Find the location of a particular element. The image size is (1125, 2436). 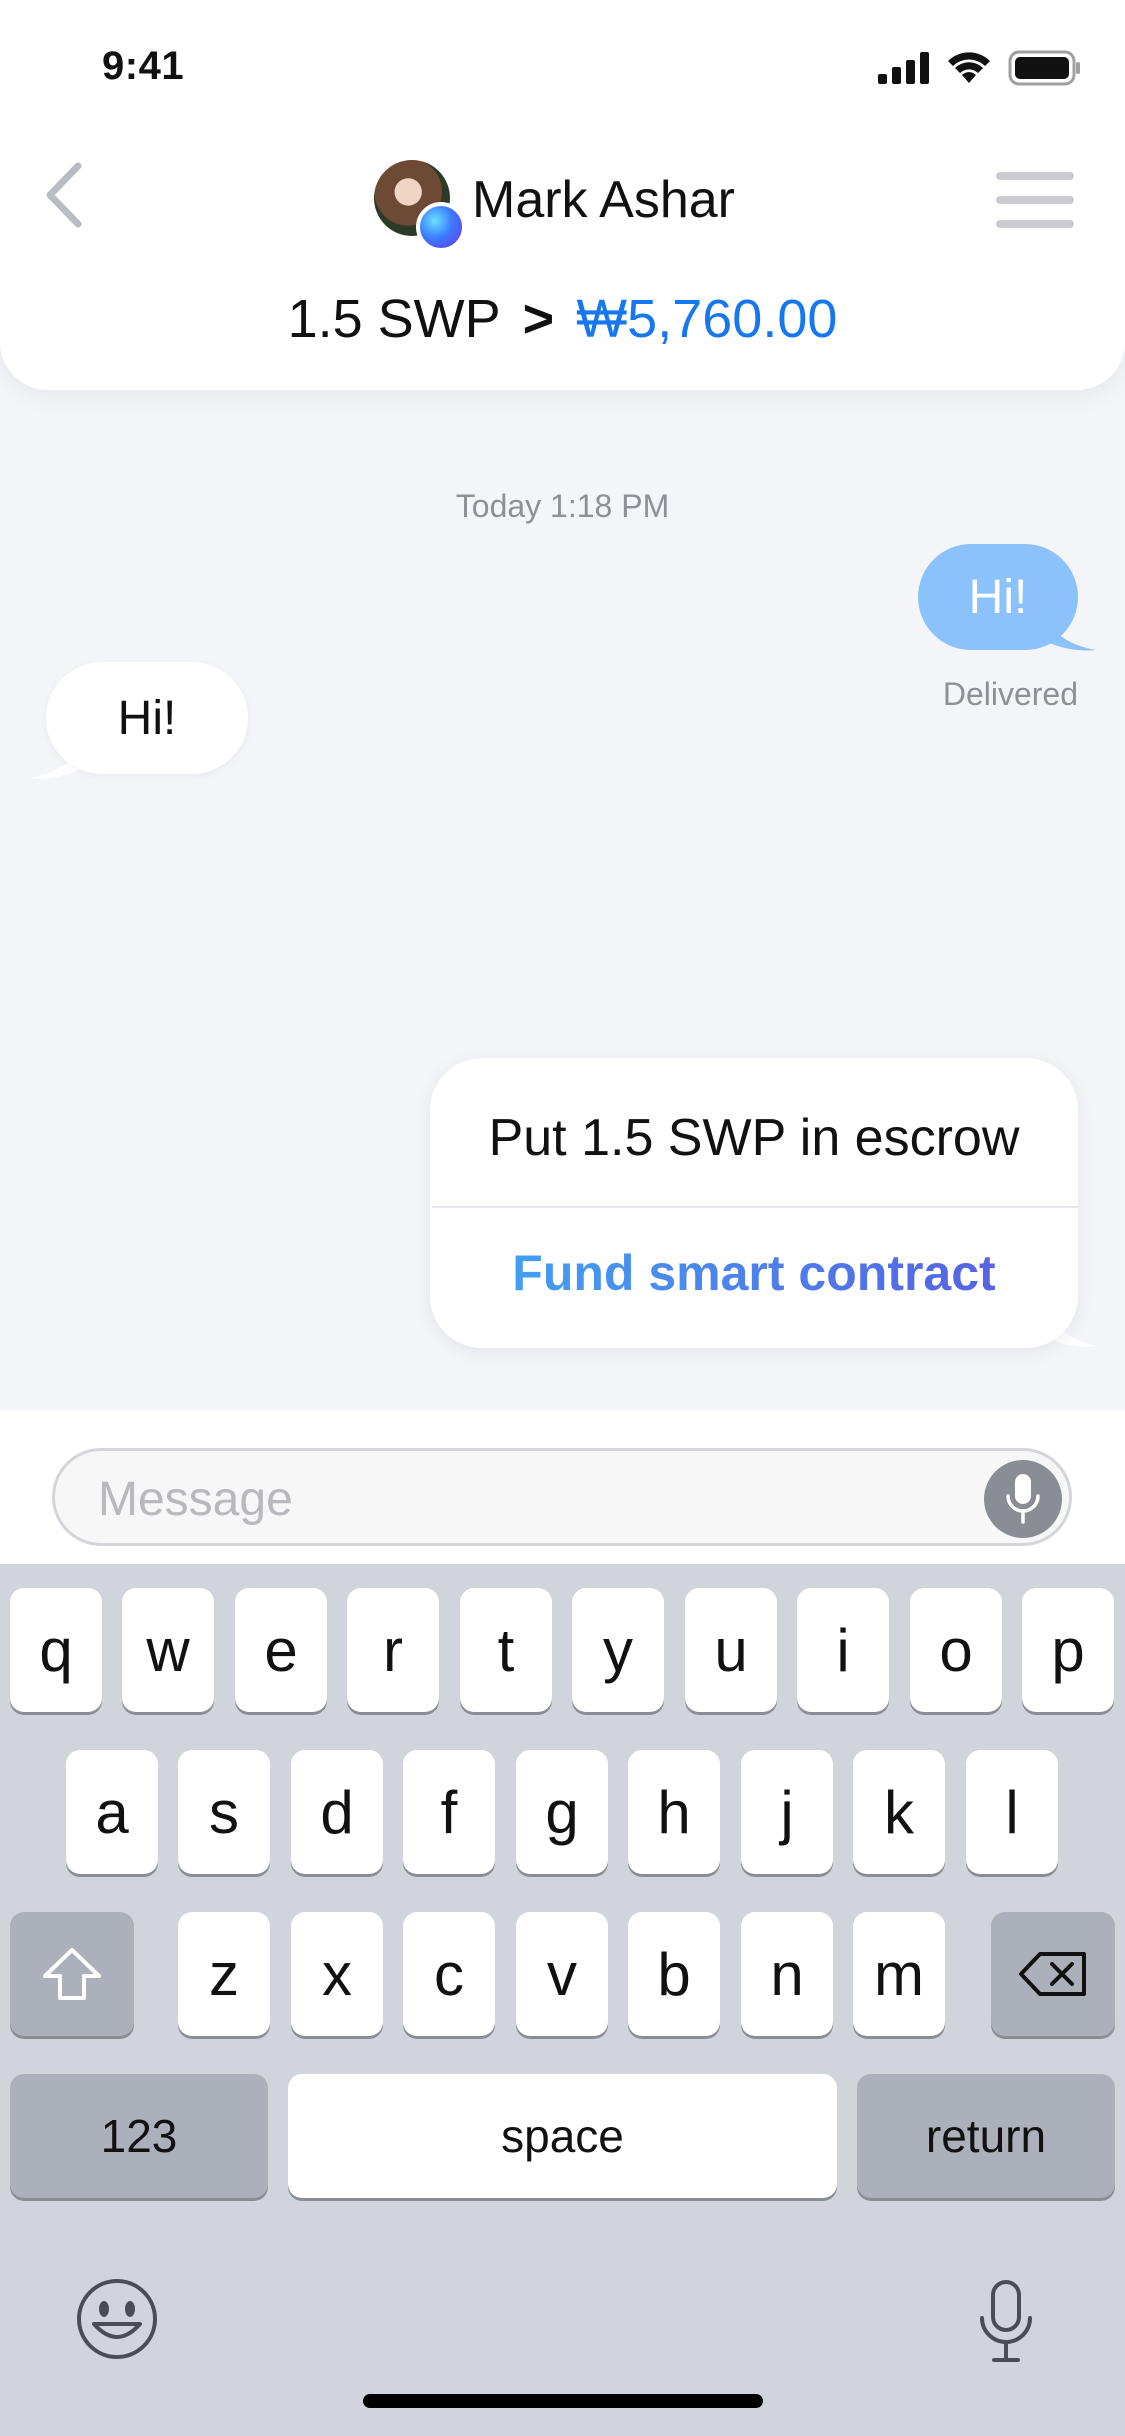

key-i: i is located at coordinates (843, 1650).